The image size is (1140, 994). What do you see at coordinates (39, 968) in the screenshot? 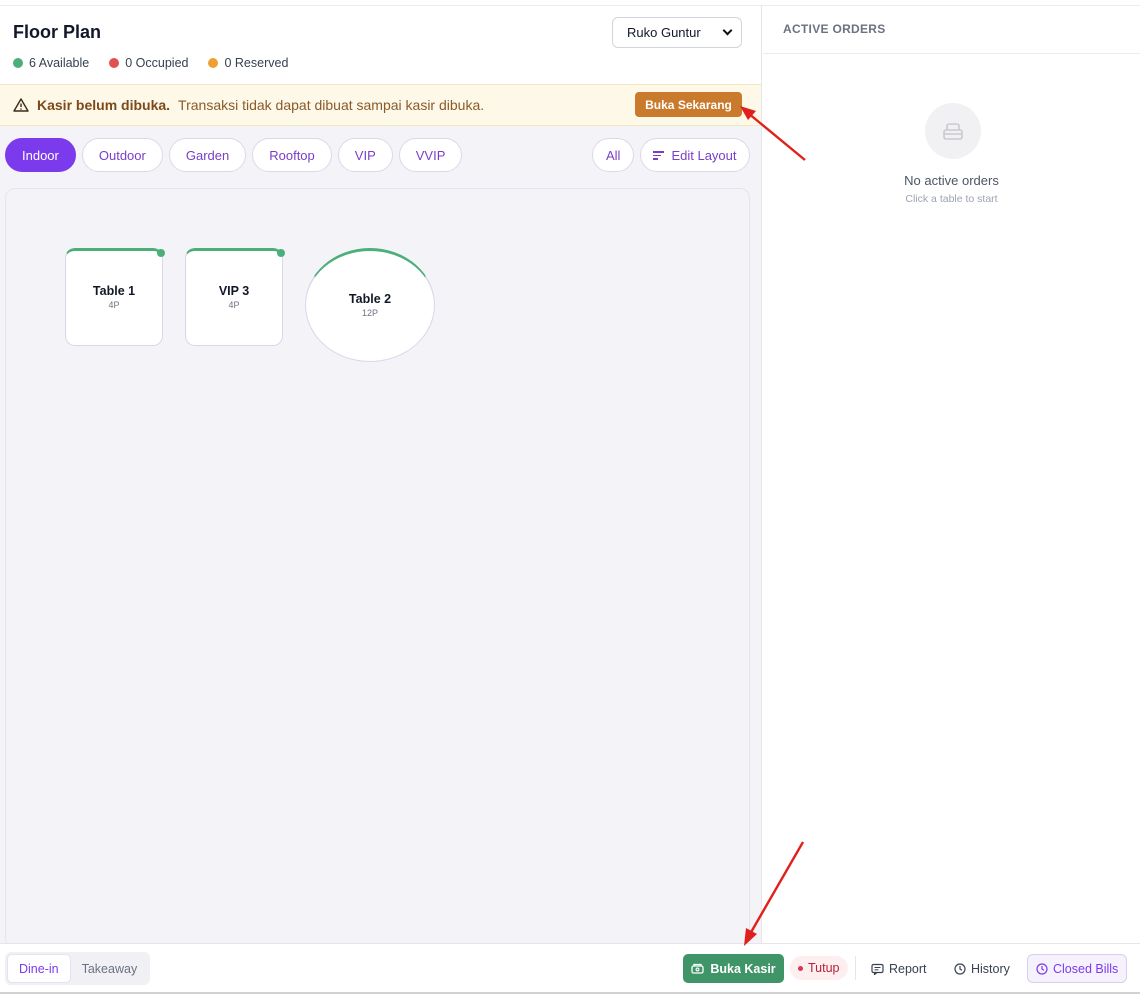
I see `mode-dine-in: Dine-in` at bounding box center [39, 968].